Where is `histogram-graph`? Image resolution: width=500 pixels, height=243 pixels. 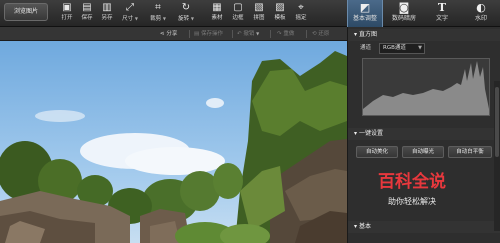 histogram-graph is located at coordinates (426, 88).